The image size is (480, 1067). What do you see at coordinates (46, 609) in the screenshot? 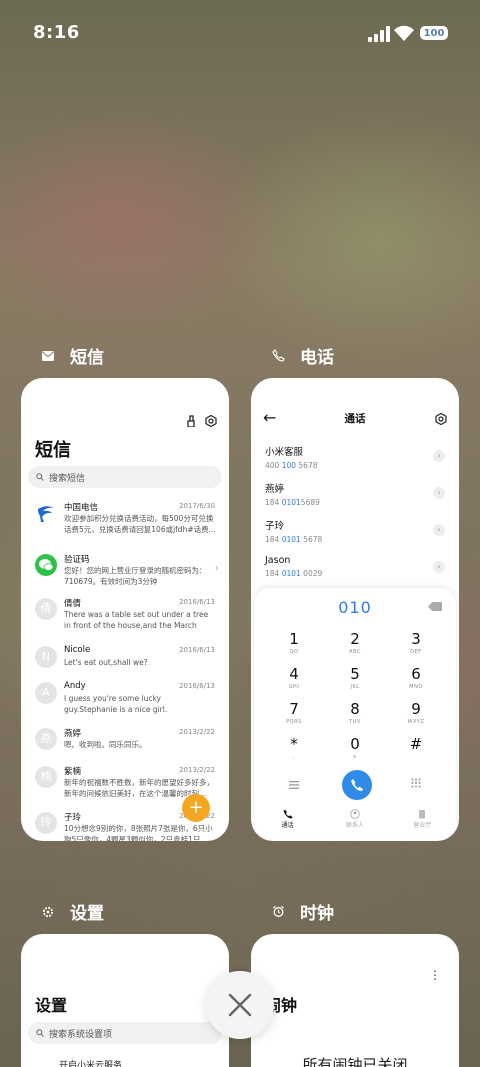
I see `avatar: 倩` at bounding box center [46, 609].